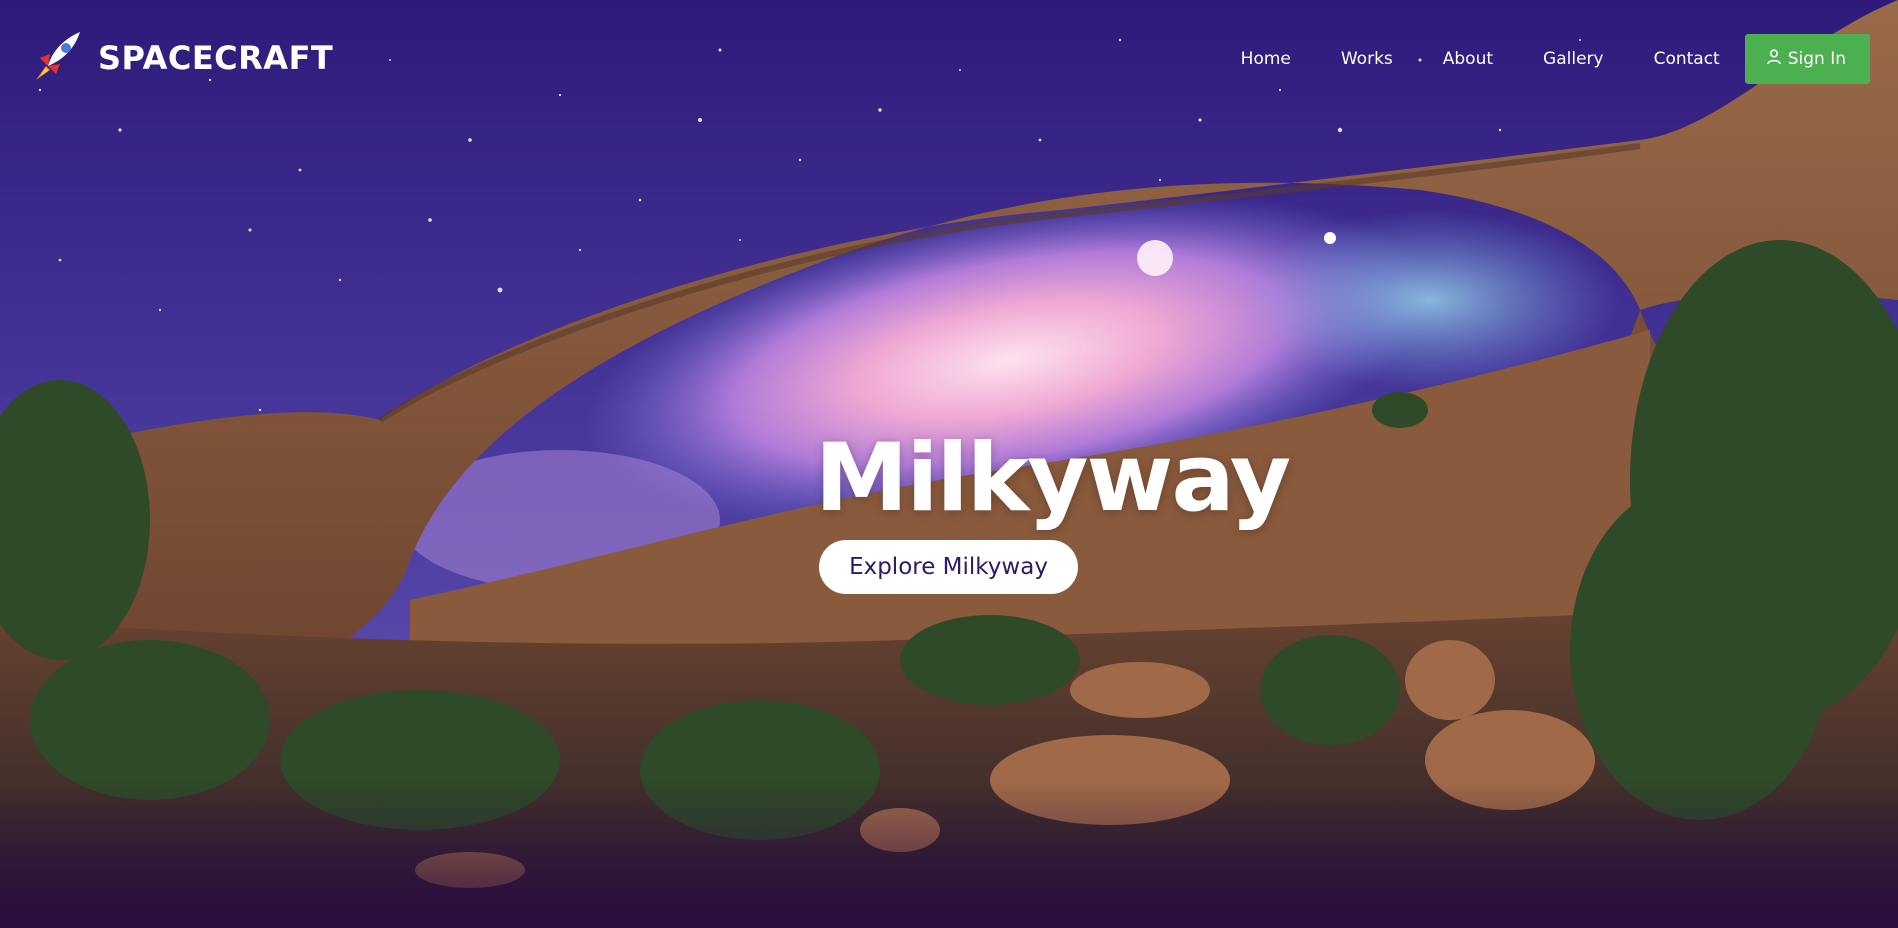 This screenshot has width=1898, height=928. I want to click on brand-logo: SPACECRAFT, so click(180, 58).